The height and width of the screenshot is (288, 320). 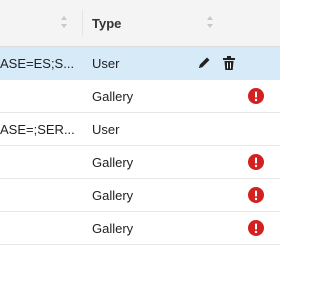 I want to click on pencil-icon, so click(x=204, y=63).